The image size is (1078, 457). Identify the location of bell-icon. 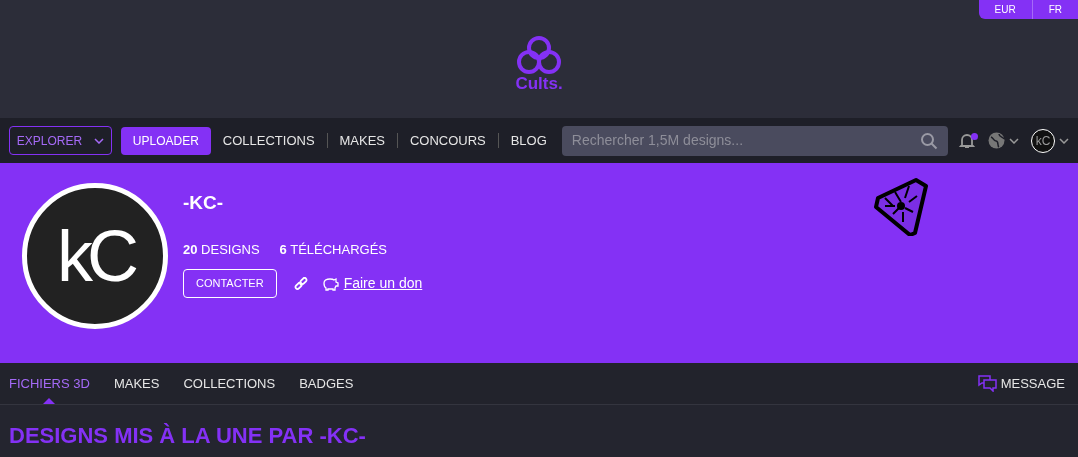
(967, 140).